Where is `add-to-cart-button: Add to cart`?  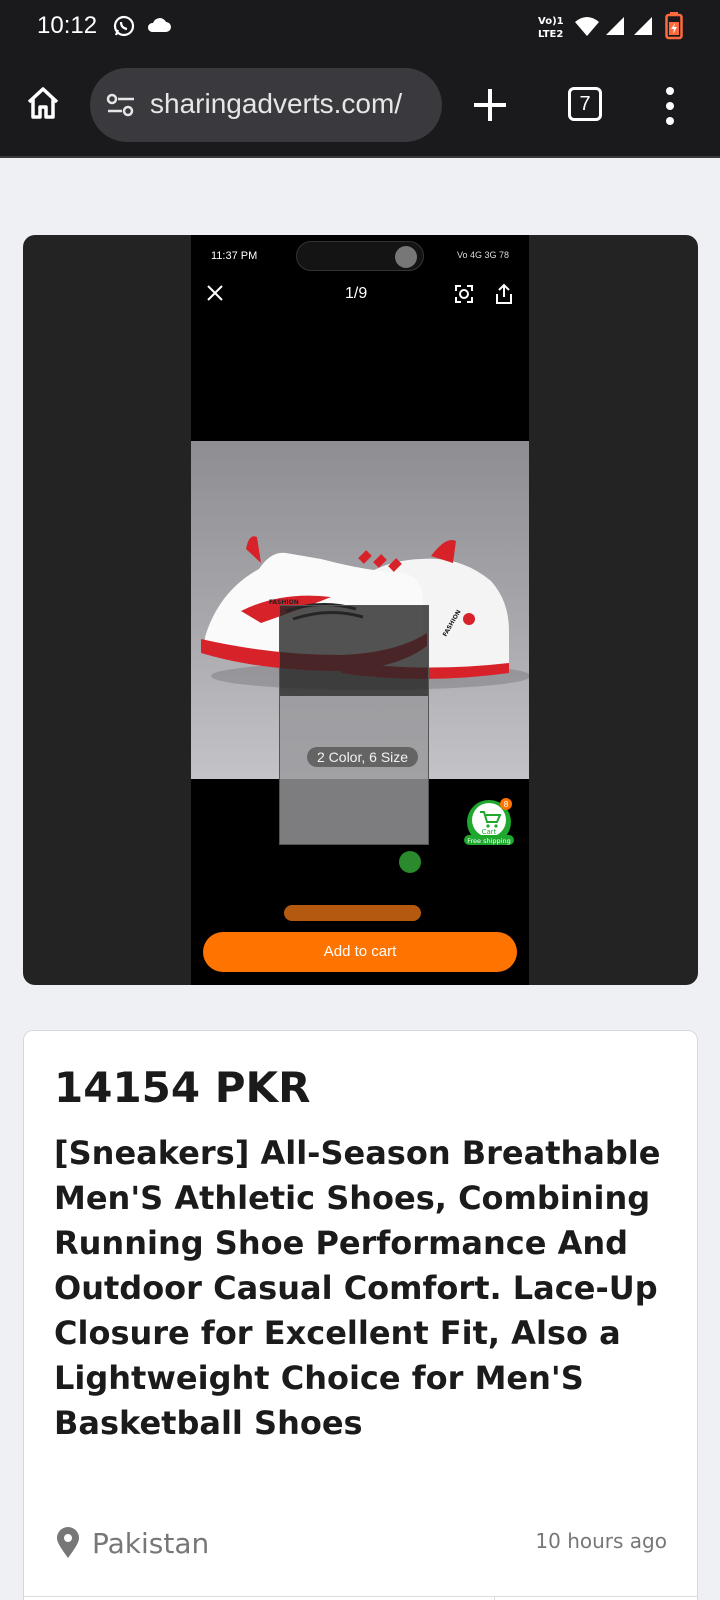
add-to-cart-button: Add to cart is located at coordinates (360, 952).